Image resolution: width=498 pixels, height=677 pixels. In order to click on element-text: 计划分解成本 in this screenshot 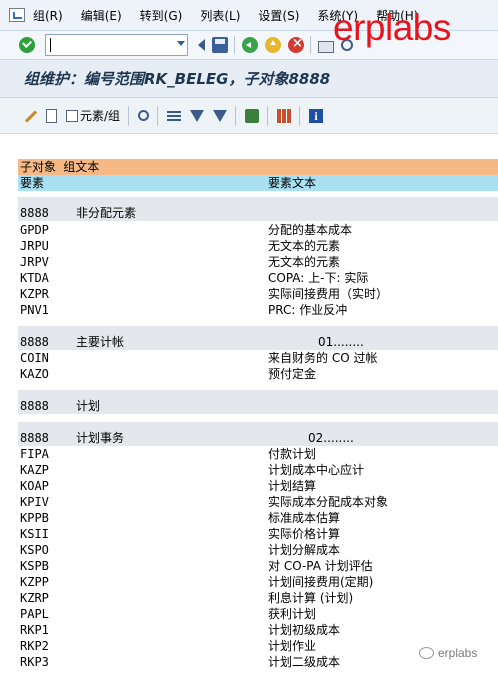, I will do `click(304, 550)`.